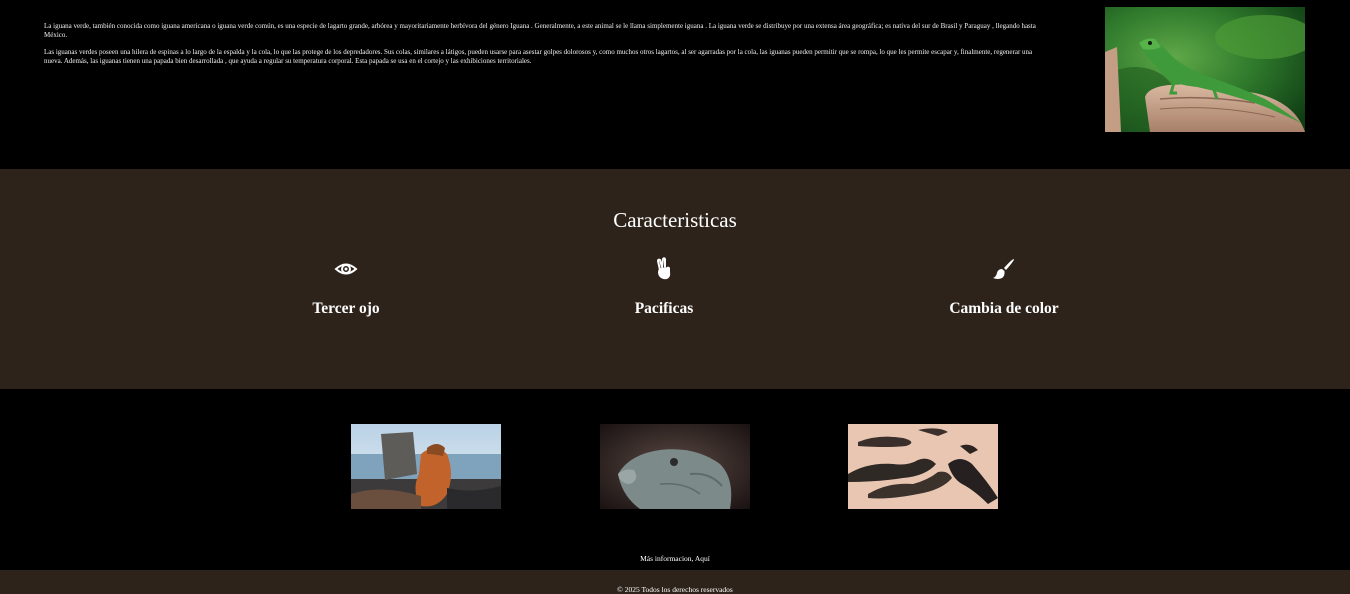 This screenshot has height=594, width=1350. What do you see at coordinates (664, 287) in the screenshot?
I see `feature-peaceful: Pacificas` at bounding box center [664, 287].